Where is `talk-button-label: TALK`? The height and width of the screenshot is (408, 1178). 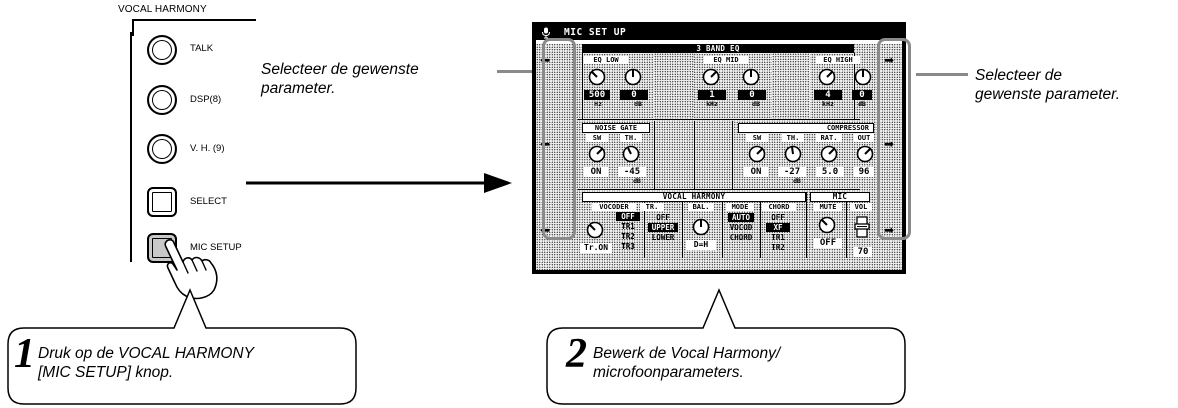
talk-button-label: TALK is located at coordinates (202, 48).